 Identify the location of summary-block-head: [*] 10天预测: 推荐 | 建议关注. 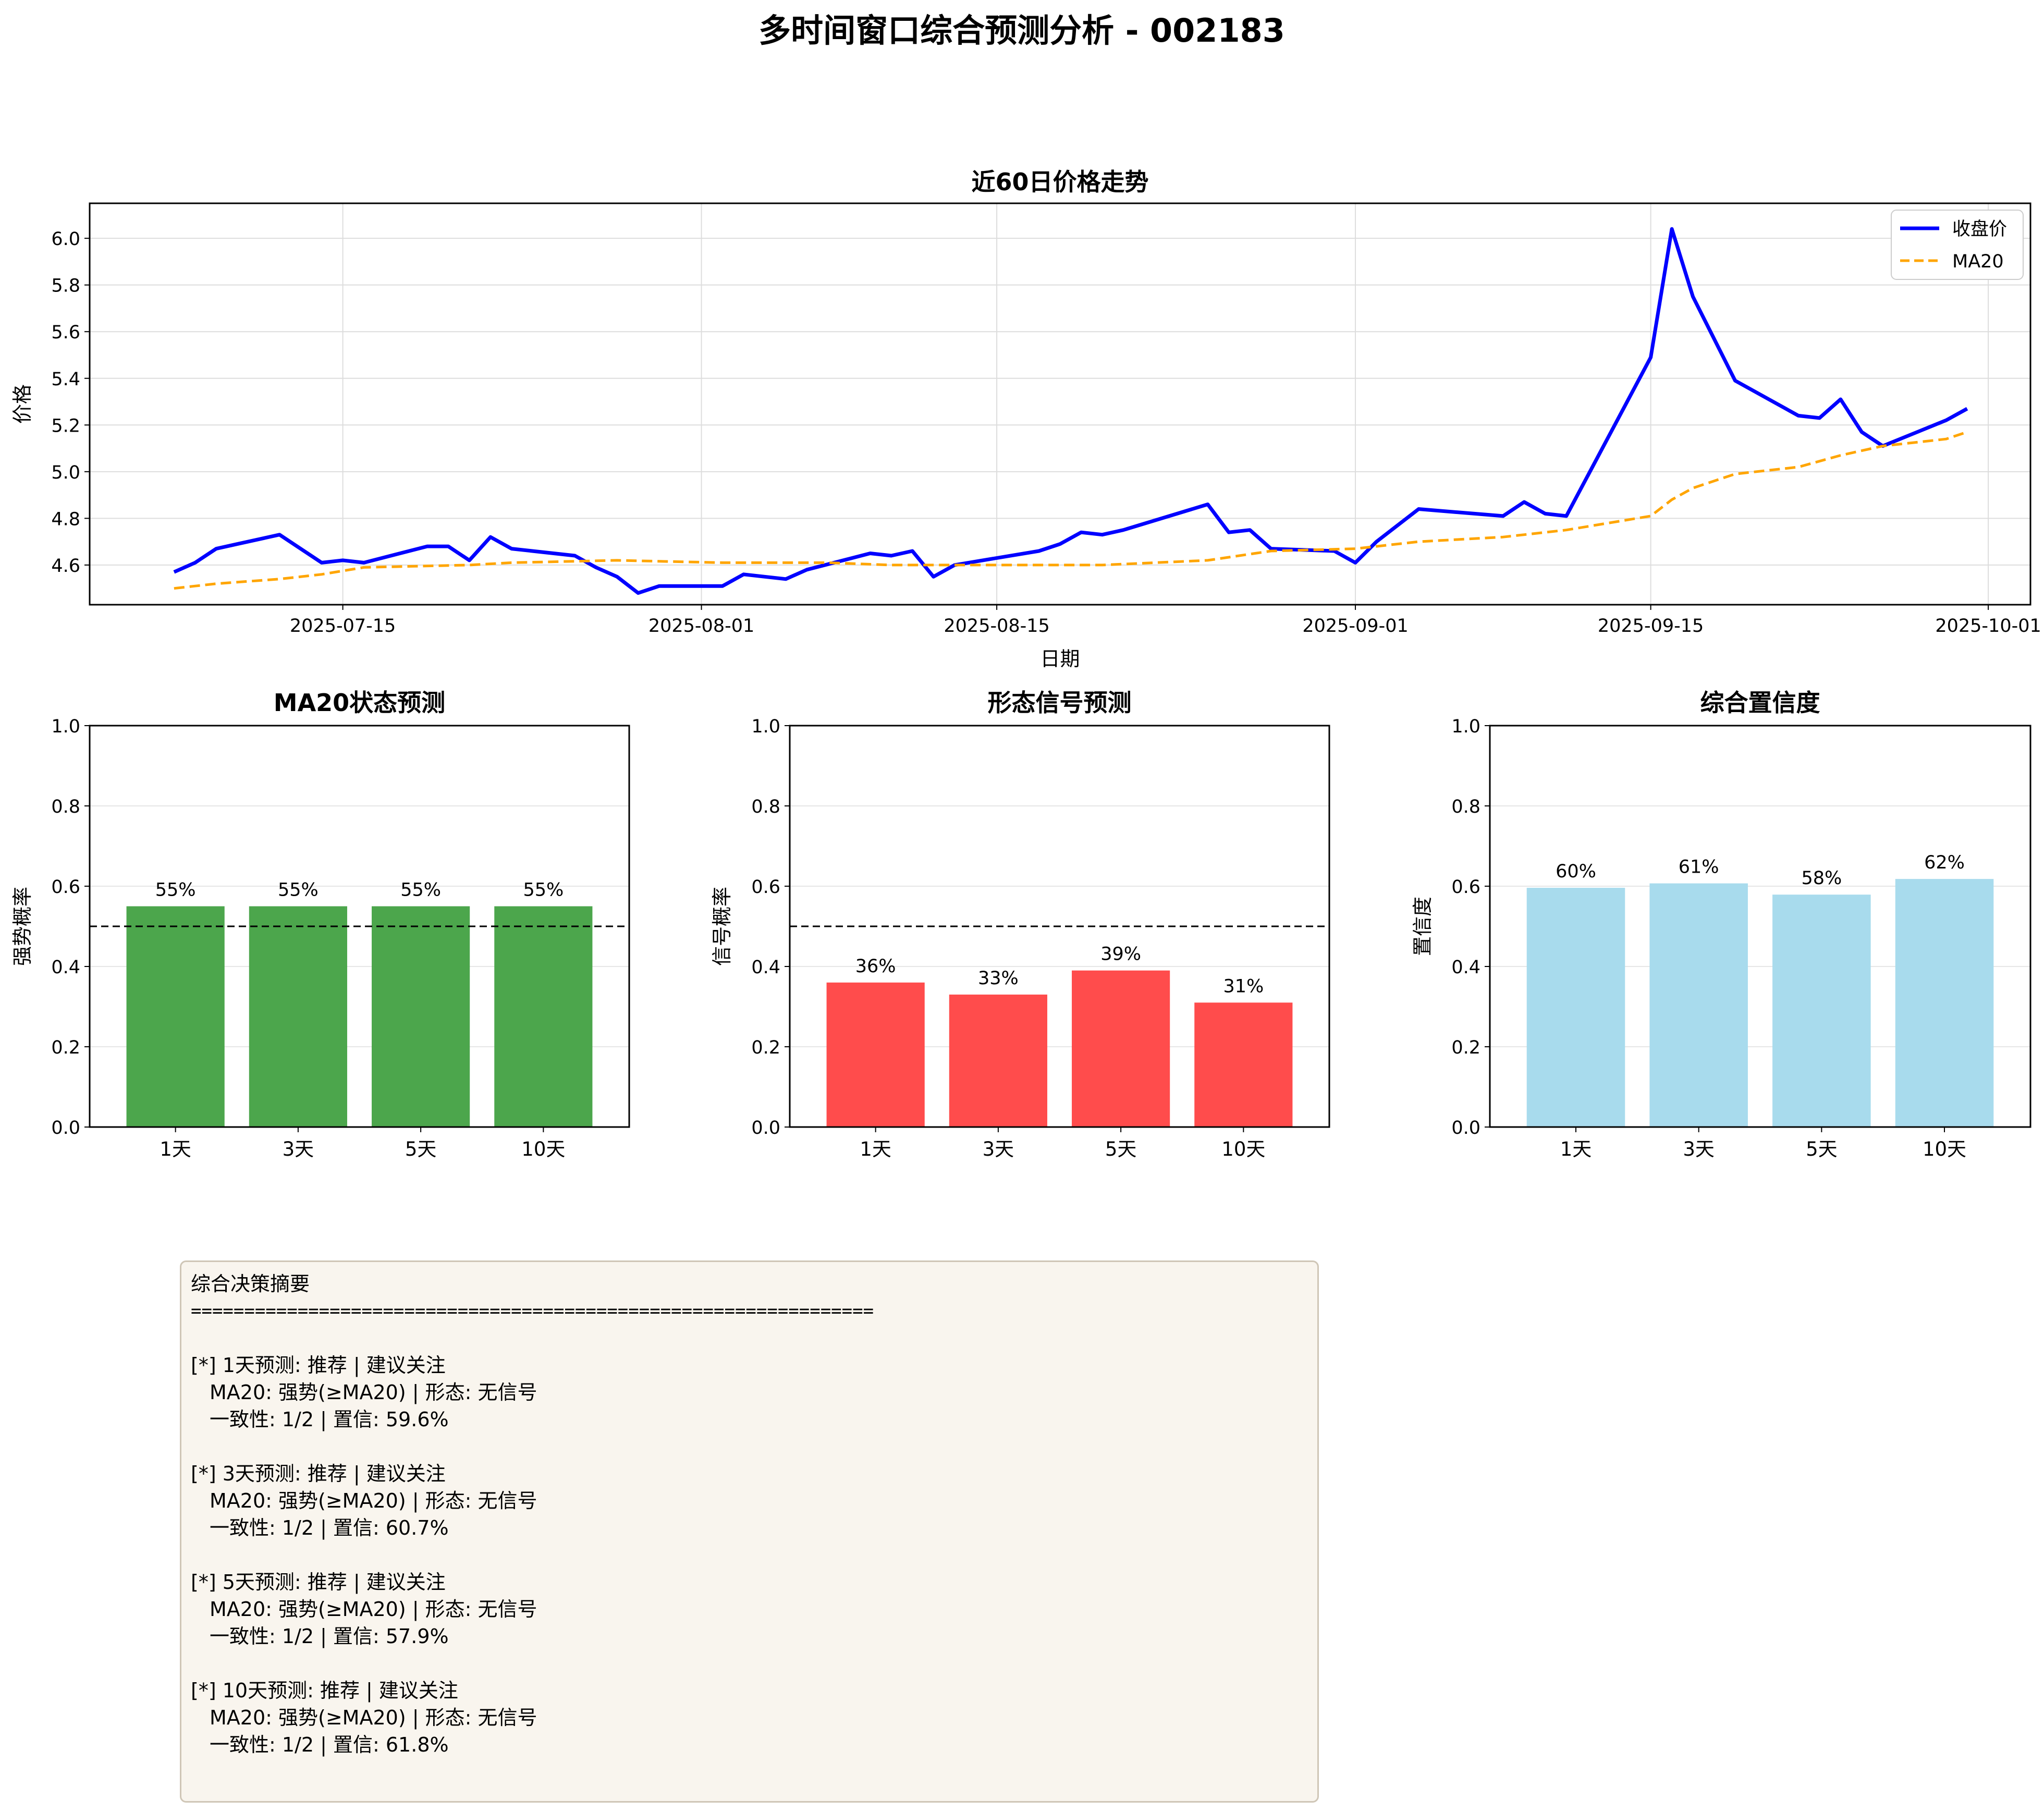
(325, 1690).